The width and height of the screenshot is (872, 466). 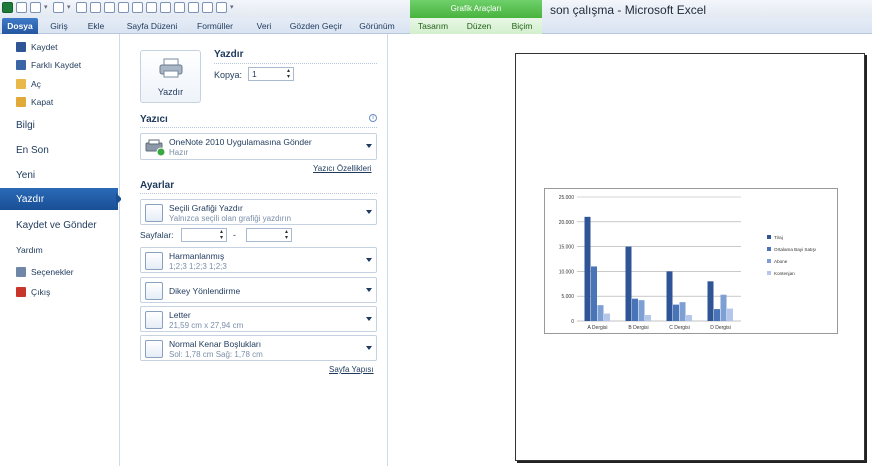 I want to click on nav-save-send: Kaydet ve Gönder, so click(x=60, y=225).